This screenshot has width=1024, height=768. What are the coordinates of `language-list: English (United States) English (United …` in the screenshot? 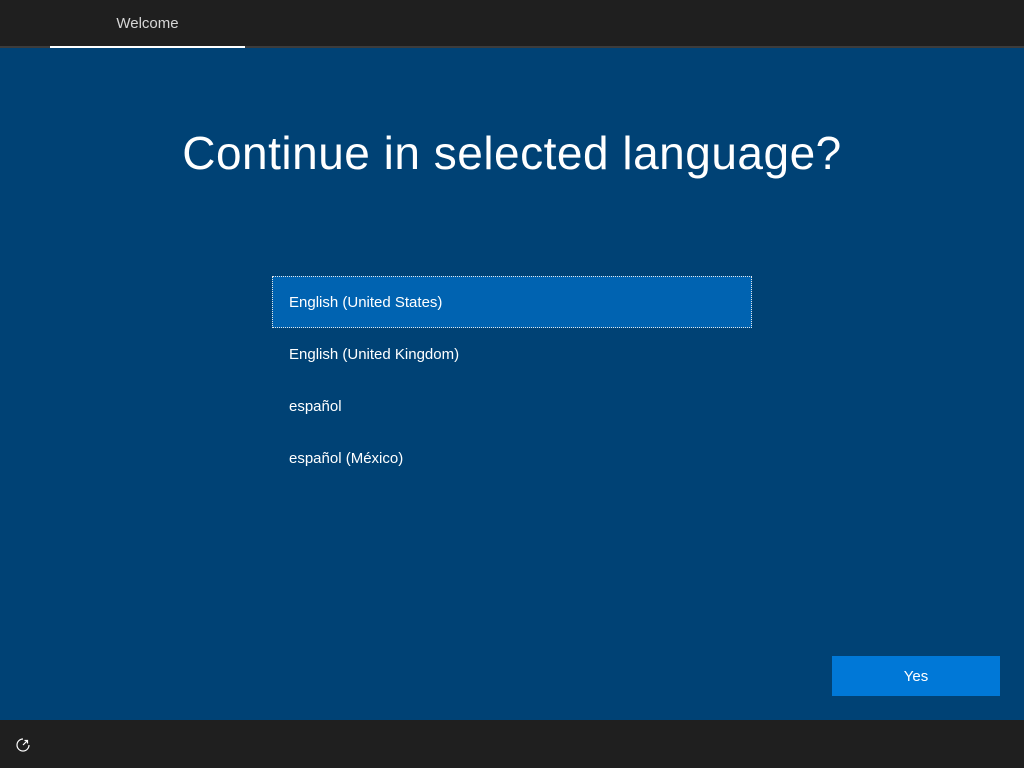 It's located at (512, 380).